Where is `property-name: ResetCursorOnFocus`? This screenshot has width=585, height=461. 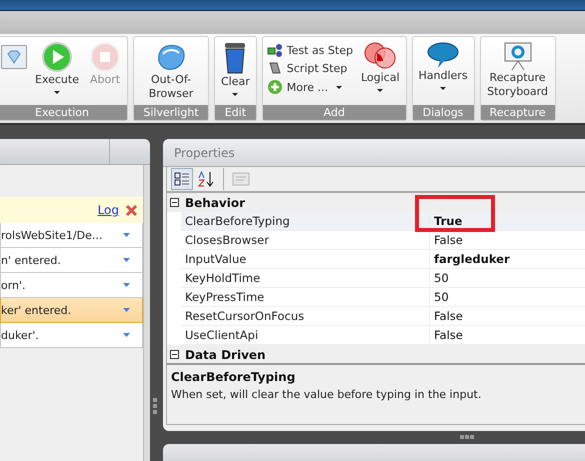 property-name: ResetCursorOnFocus is located at coordinates (305, 316).